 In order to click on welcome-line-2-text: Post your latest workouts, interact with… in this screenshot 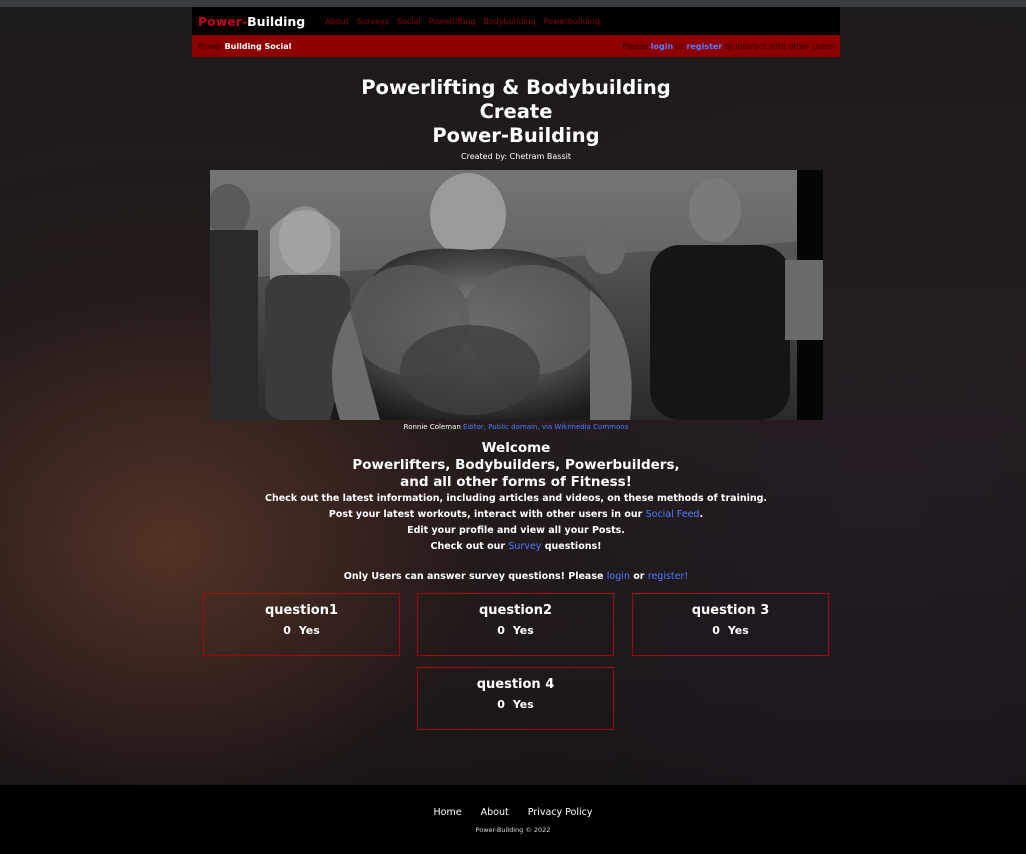, I will do `click(485, 514)`.